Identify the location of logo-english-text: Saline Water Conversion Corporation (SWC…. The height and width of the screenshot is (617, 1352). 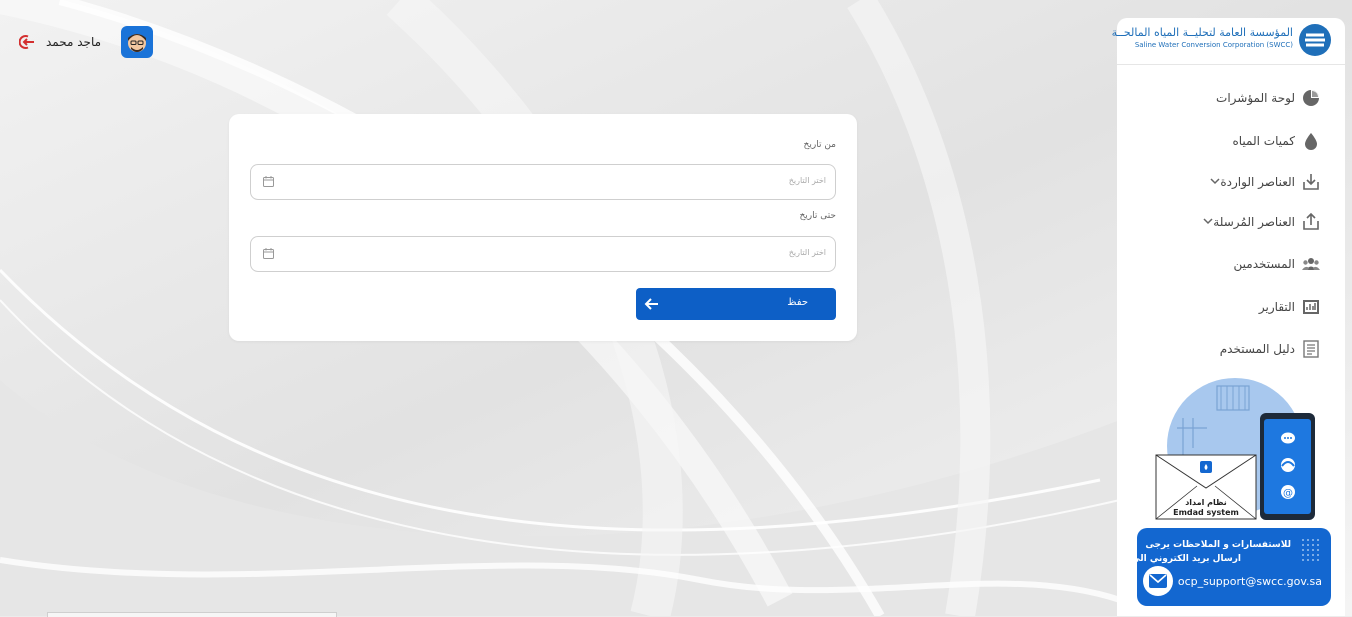
(1213, 45).